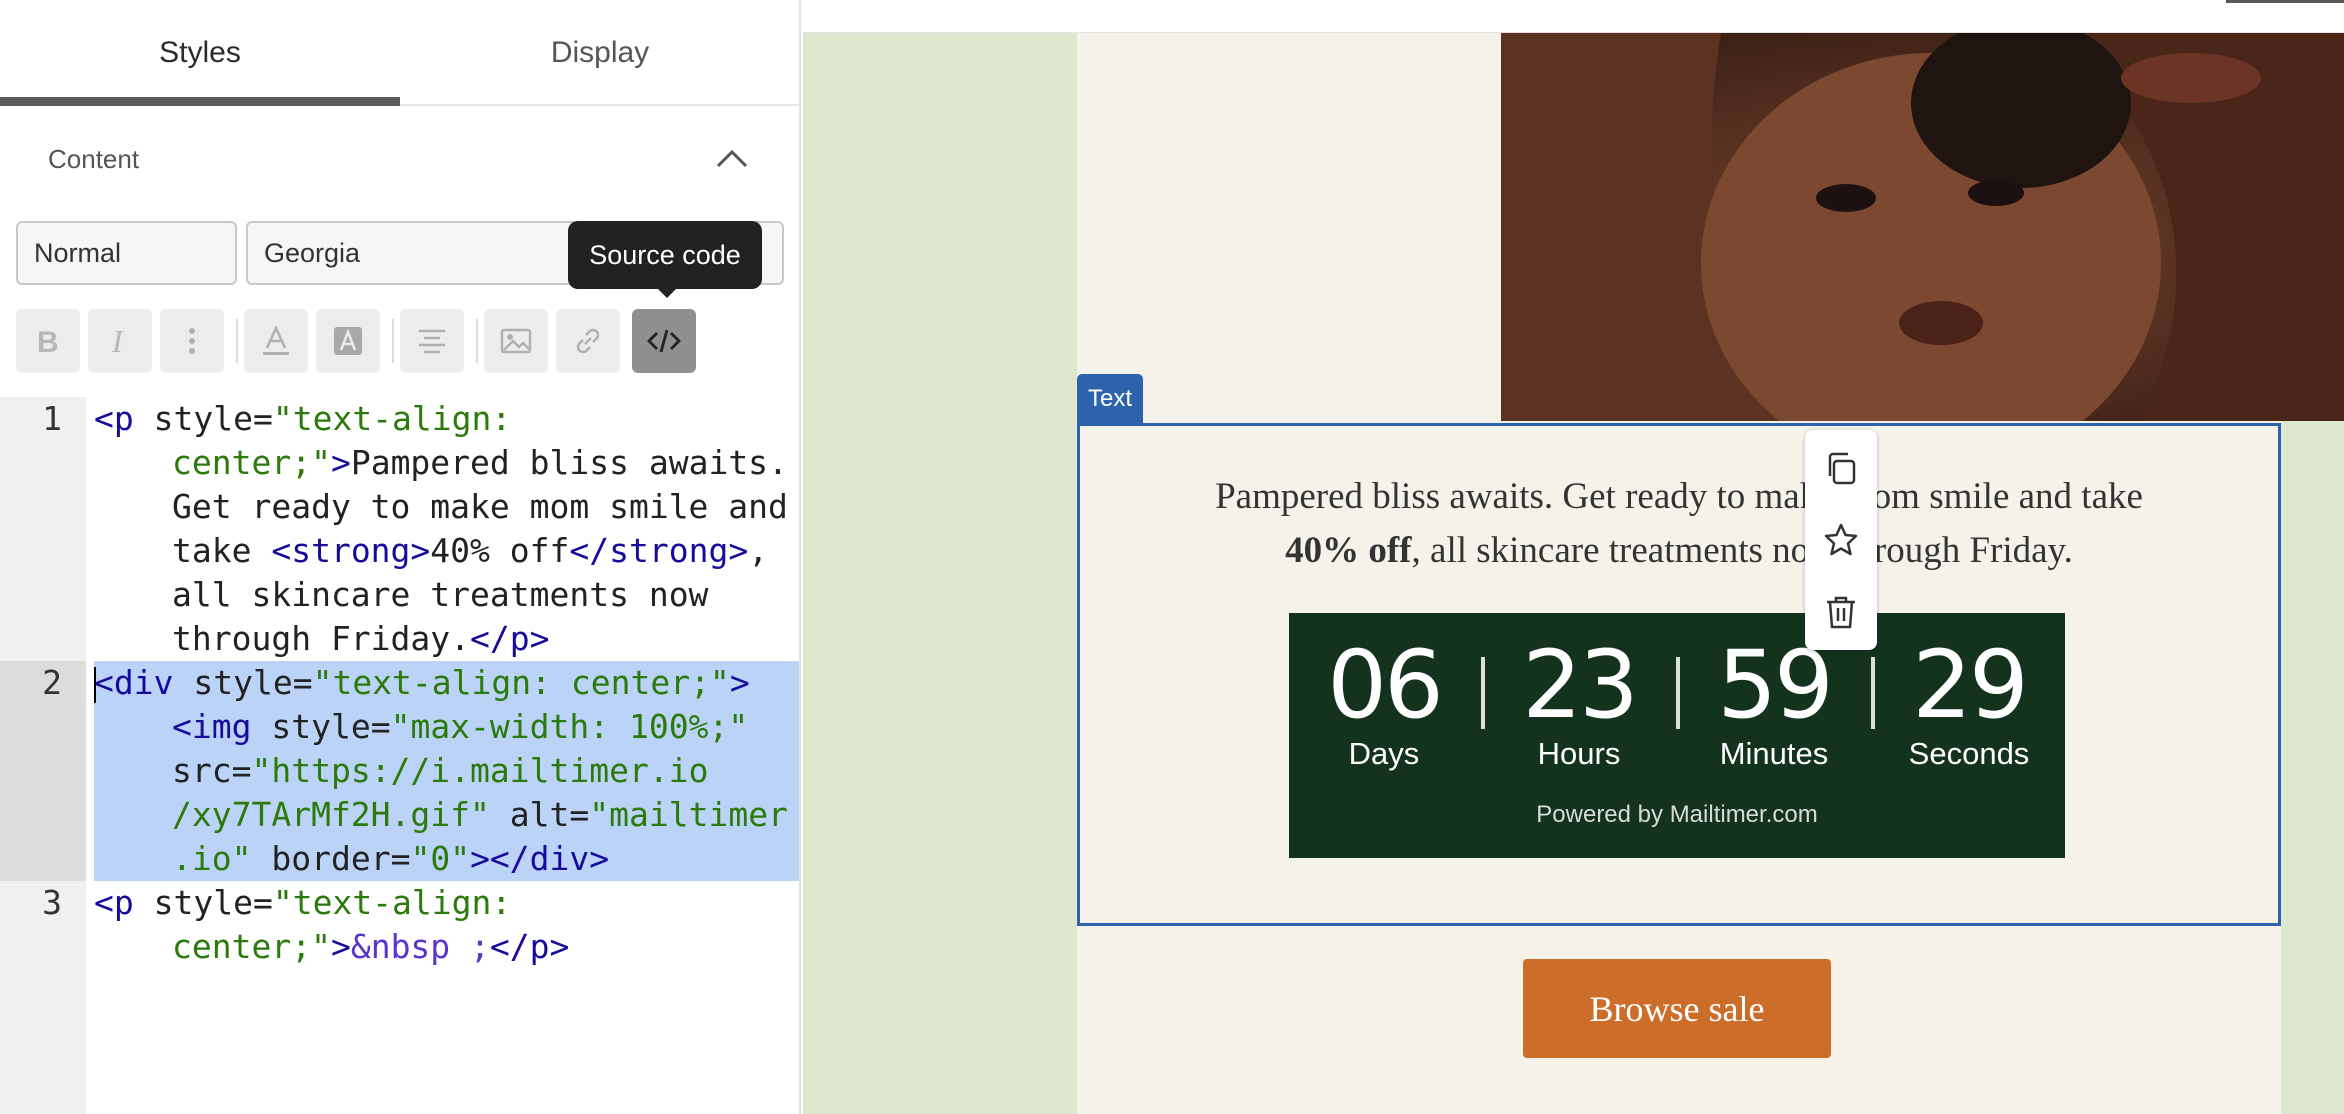 This screenshot has width=2344, height=1114. I want to click on link-icon, so click(588, 341).